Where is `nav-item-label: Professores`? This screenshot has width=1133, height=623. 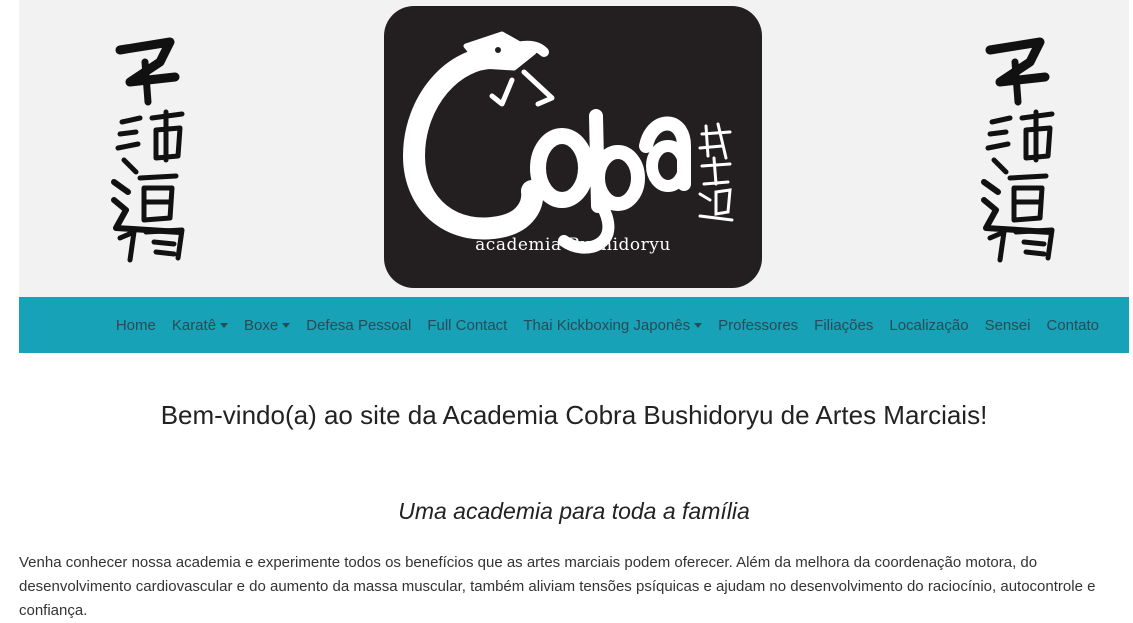
nav-item-label: Professores is located at coordinates (758, 325).